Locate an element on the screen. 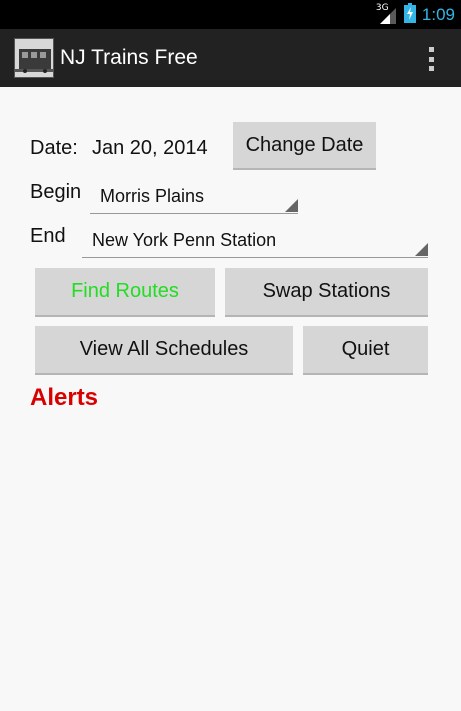  swap-stations-label: Swap Stations is located at coordinates (326, 291).